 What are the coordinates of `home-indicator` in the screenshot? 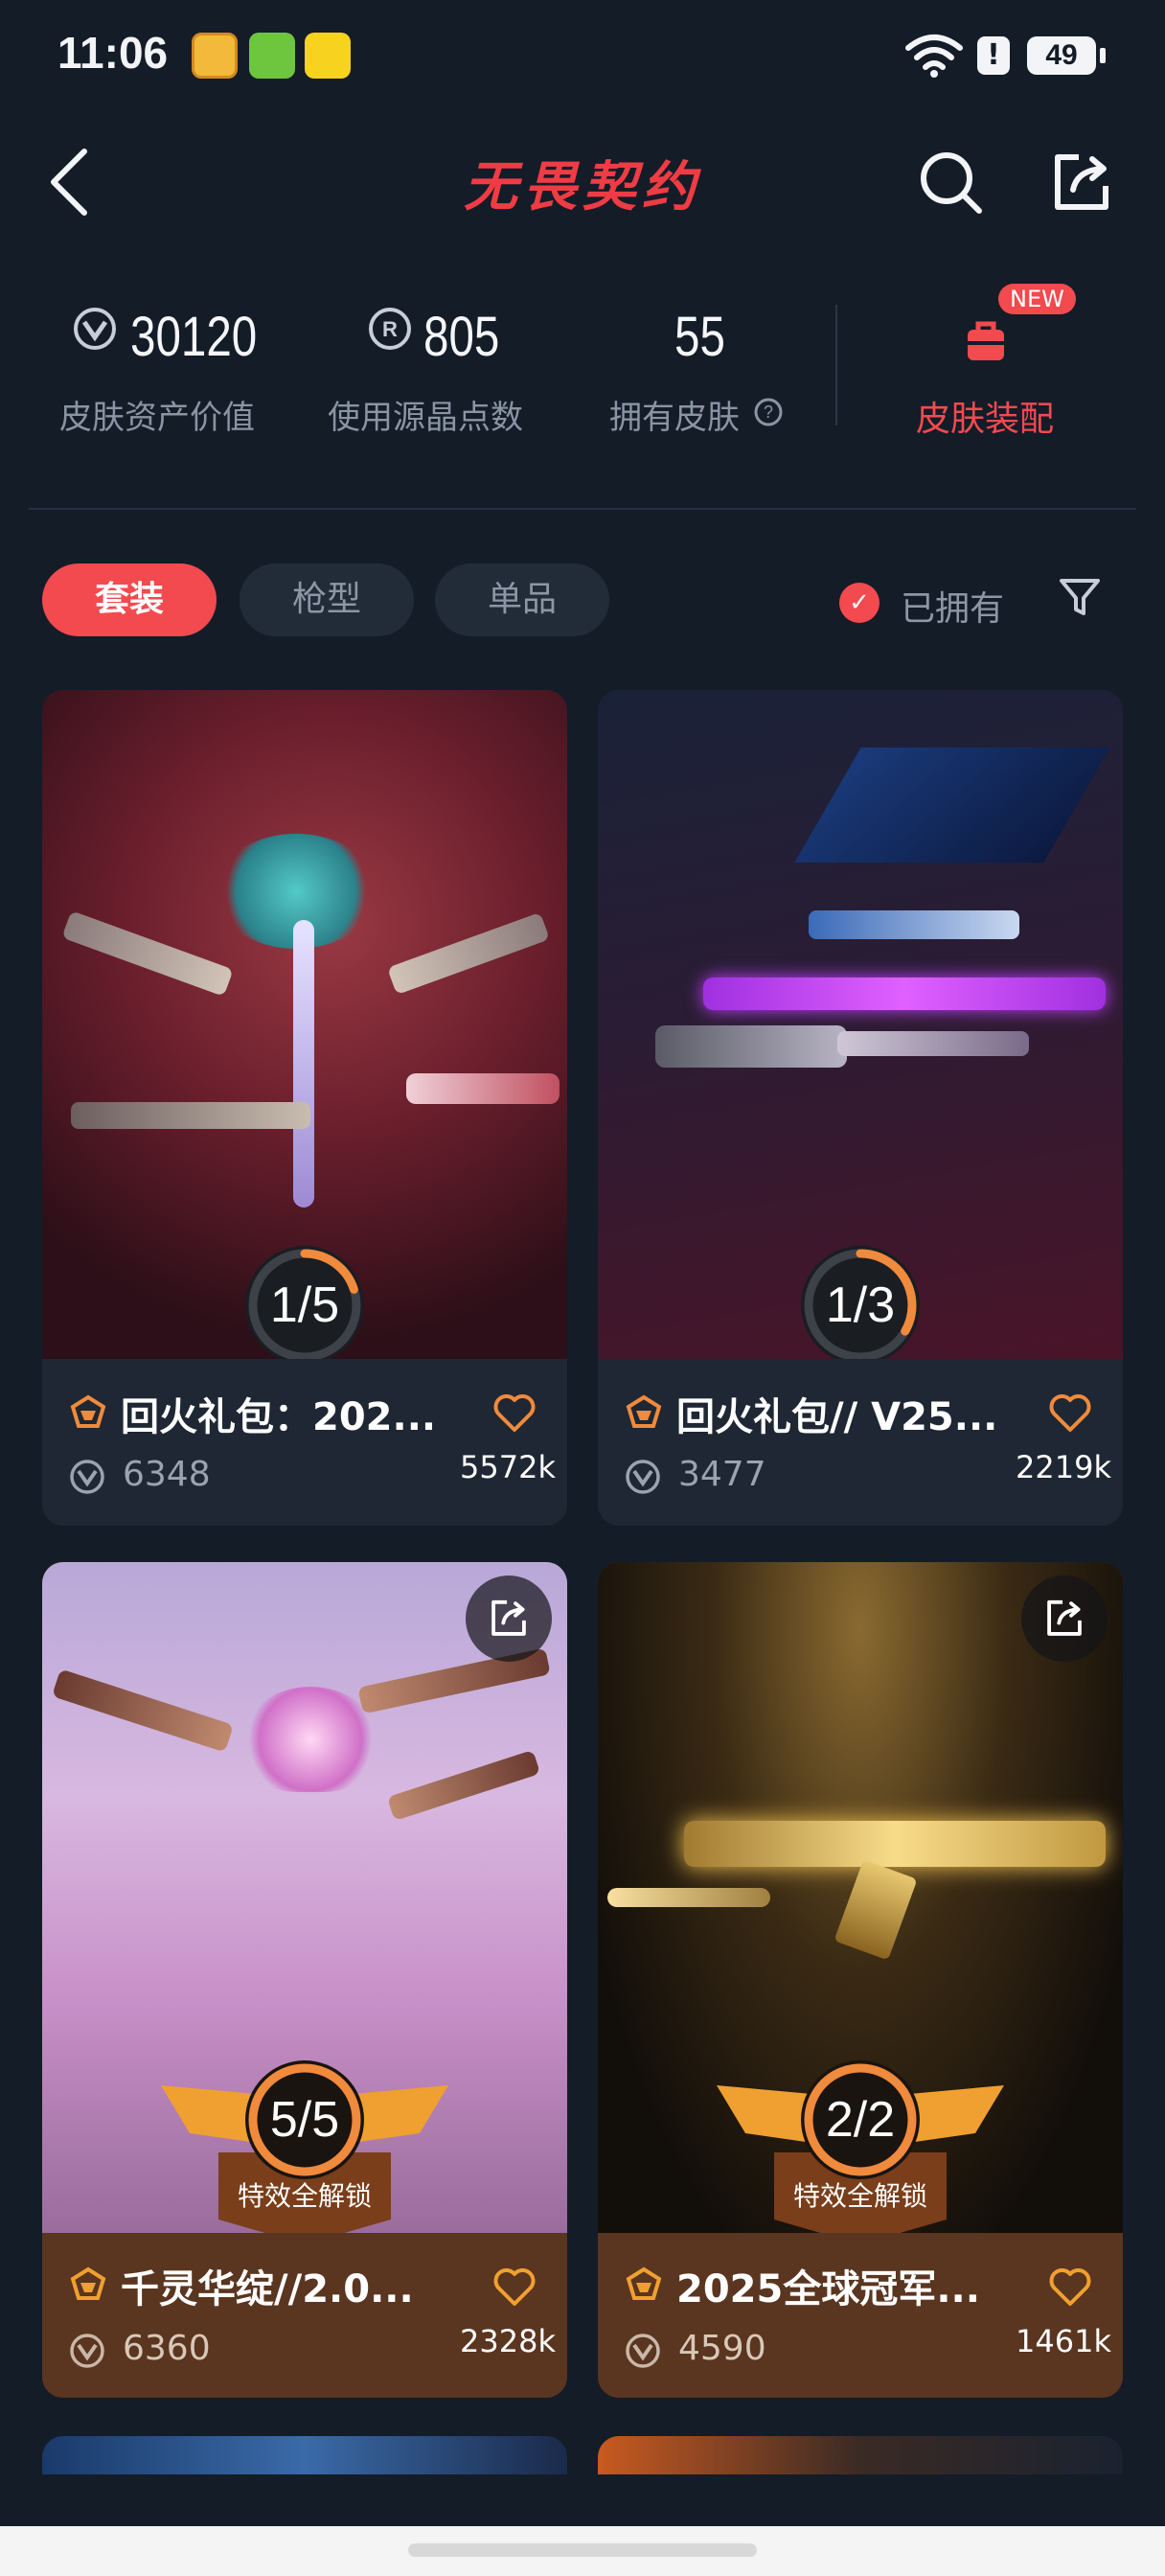 It's located at (582, 2550).